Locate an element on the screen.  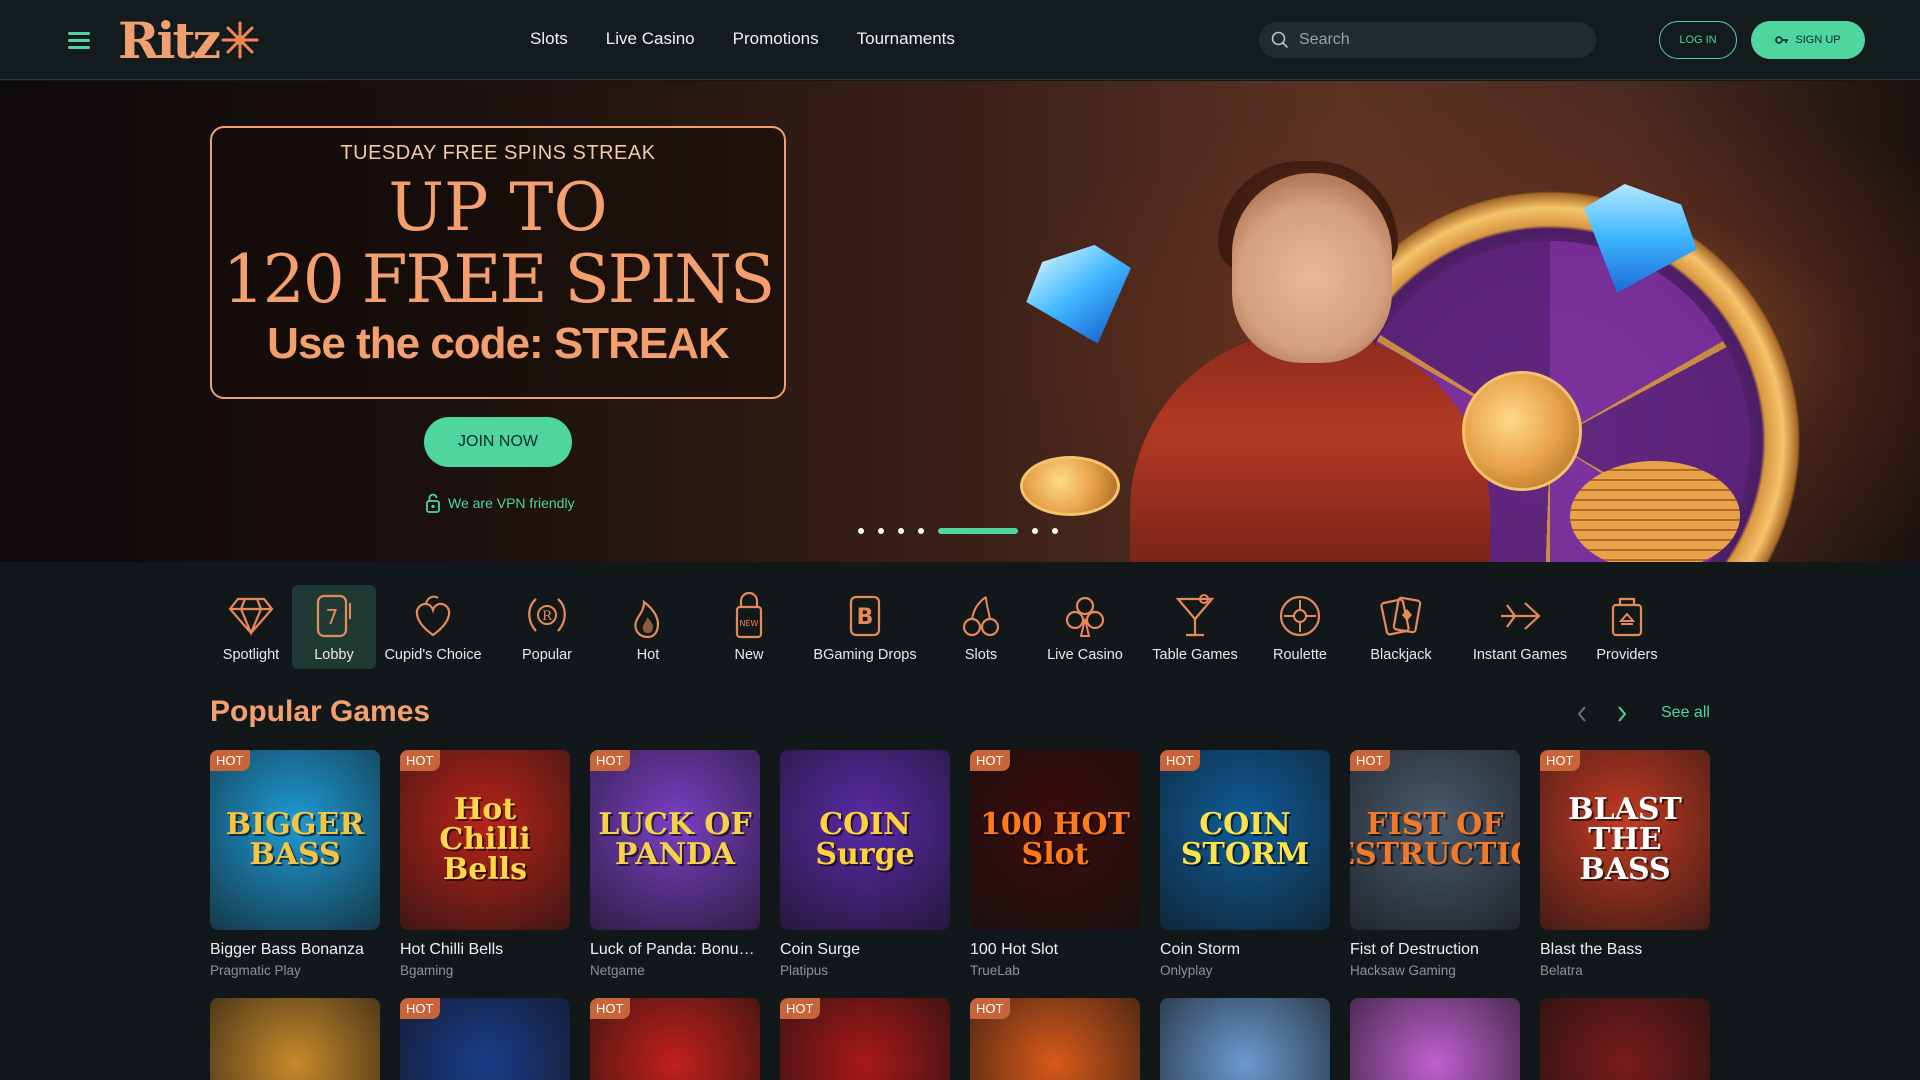
category-popular: R Popular is located at coordinates (547, 627).